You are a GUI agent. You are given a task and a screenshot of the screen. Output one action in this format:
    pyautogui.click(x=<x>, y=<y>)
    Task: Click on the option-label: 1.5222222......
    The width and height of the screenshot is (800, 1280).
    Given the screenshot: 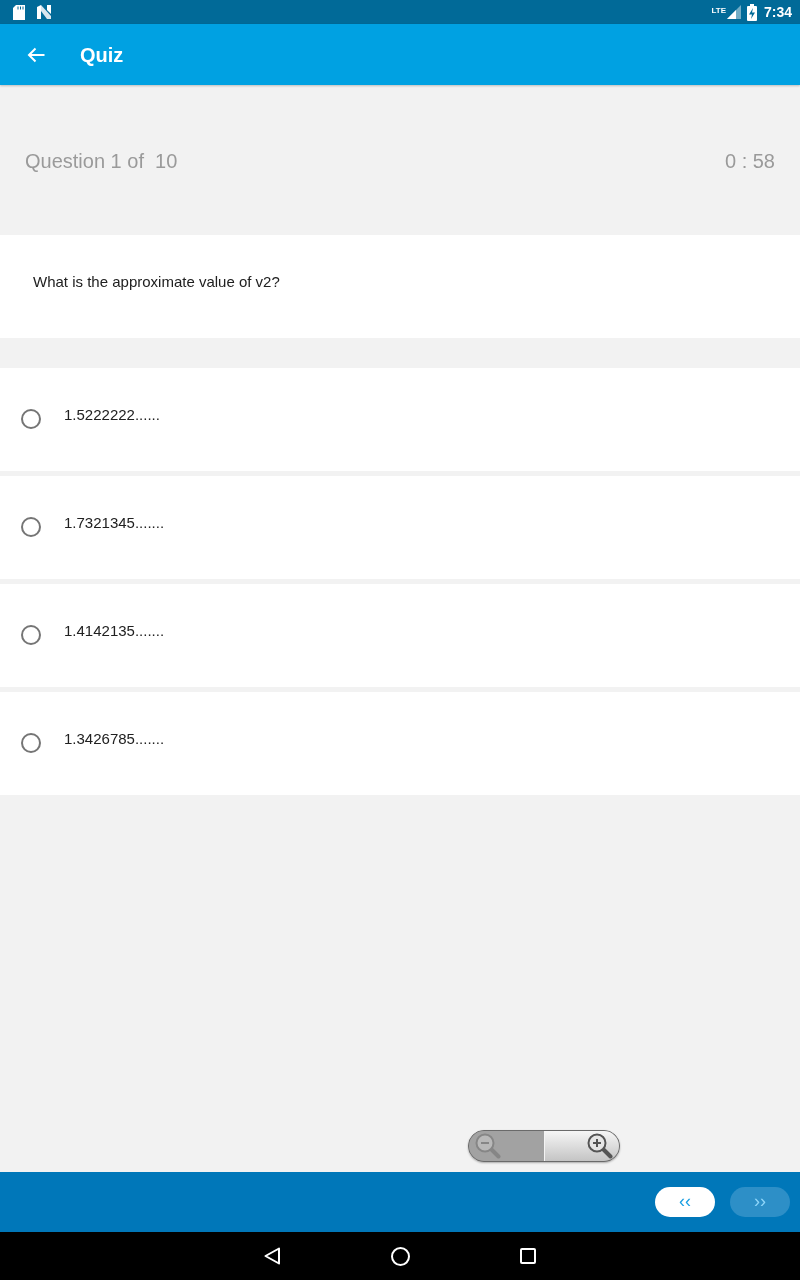 What is the action you would take?
    pyautogui.click(x=112, y=415)
    